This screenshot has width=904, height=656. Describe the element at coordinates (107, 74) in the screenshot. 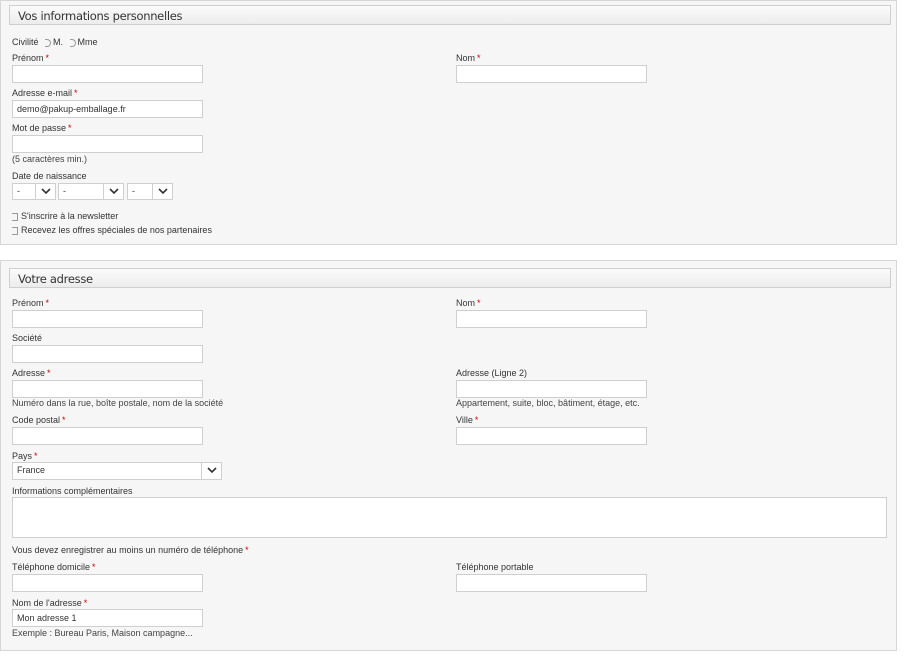

I see `firstname-input` at that location.